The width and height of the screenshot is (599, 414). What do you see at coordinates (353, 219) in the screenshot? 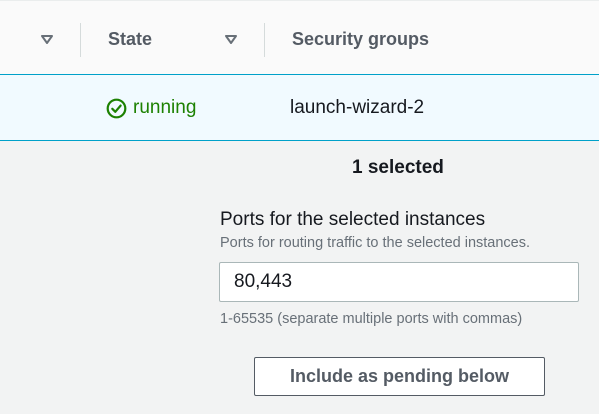
I see `ports-field-label: Ports for the selected instances` at bounding box center [353, 219].